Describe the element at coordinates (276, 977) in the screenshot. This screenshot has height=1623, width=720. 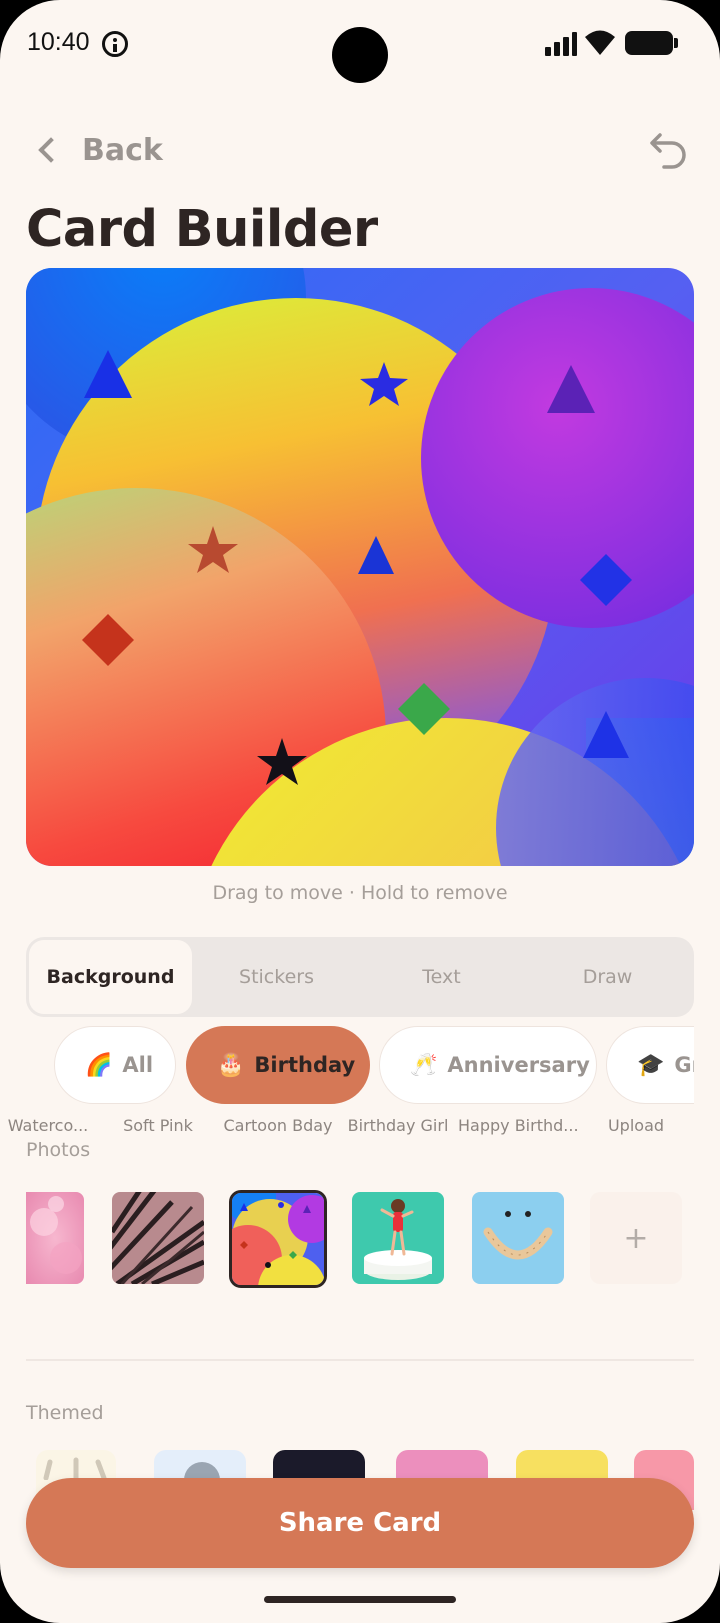
I see `tab-stickers: Stickers` at that location.